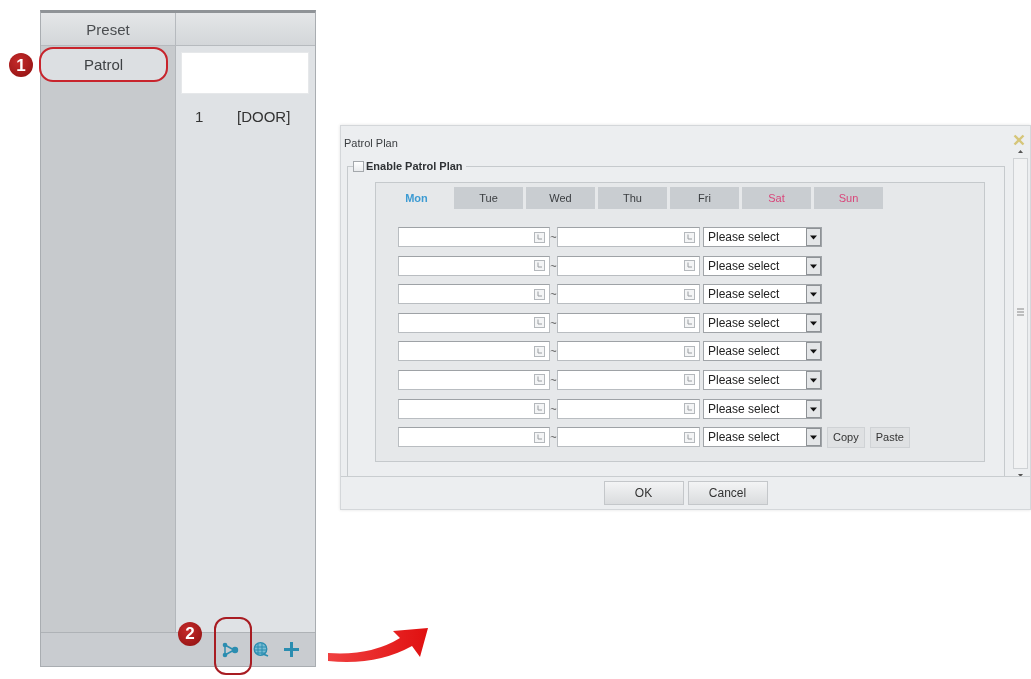 The height and width of the screenshot is (679, 1031). What do you see at coordinates (1020, 314) in the screenshot?
I see `scrollbar` at bounding box center [1020, 314].